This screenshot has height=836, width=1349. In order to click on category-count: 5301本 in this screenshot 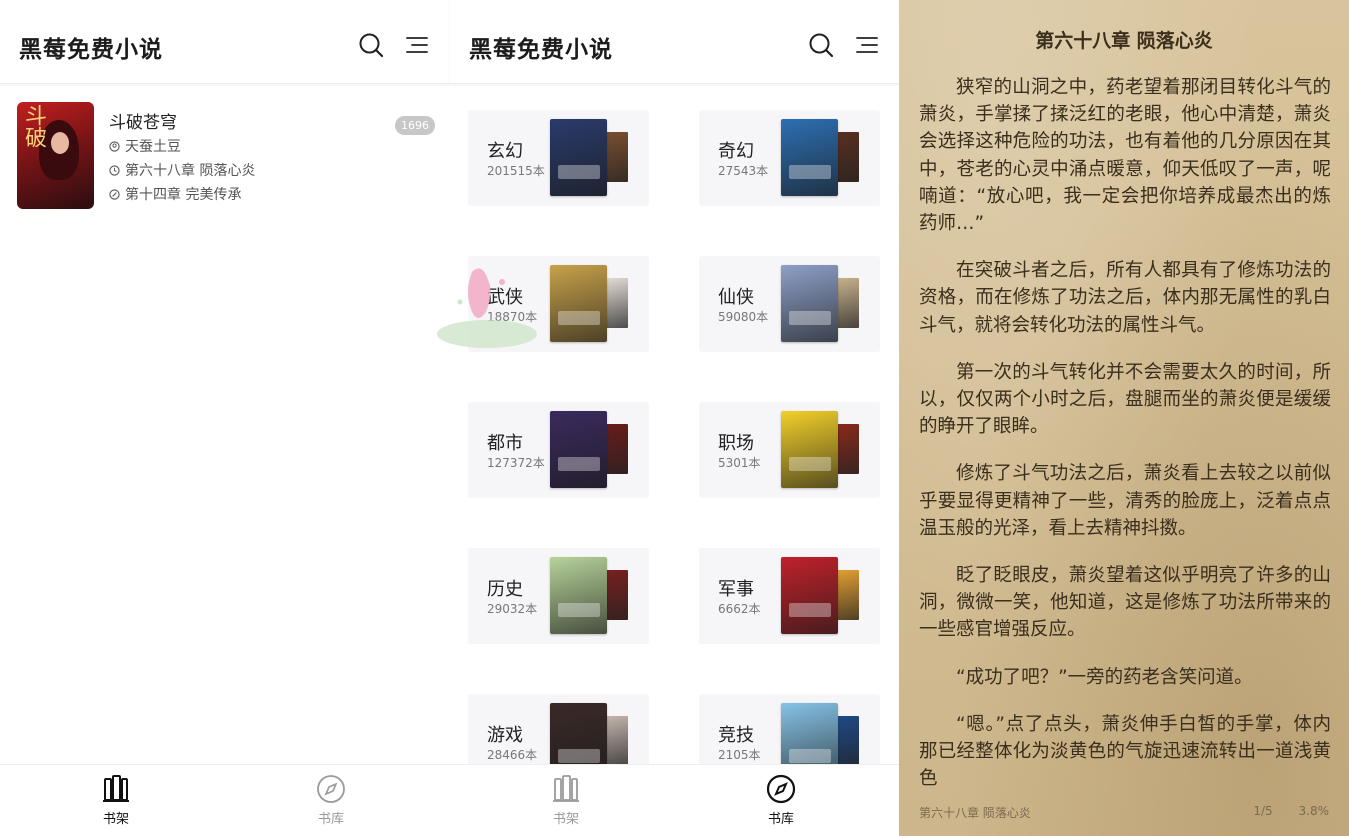, I will do `click(739, 463)`.